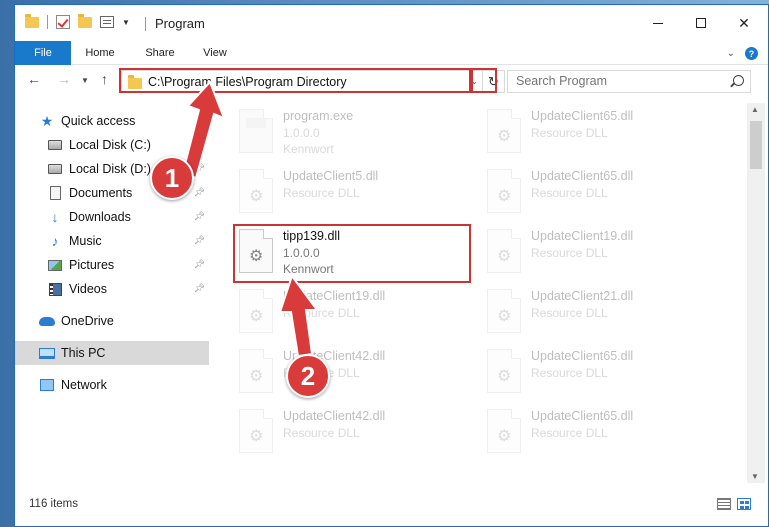 This screenshot has width=769, height=527. Describe the element at coordinates (85, 80) in the screenshot. I see `recent-locations-dropdown-icon: ▼` at that location.